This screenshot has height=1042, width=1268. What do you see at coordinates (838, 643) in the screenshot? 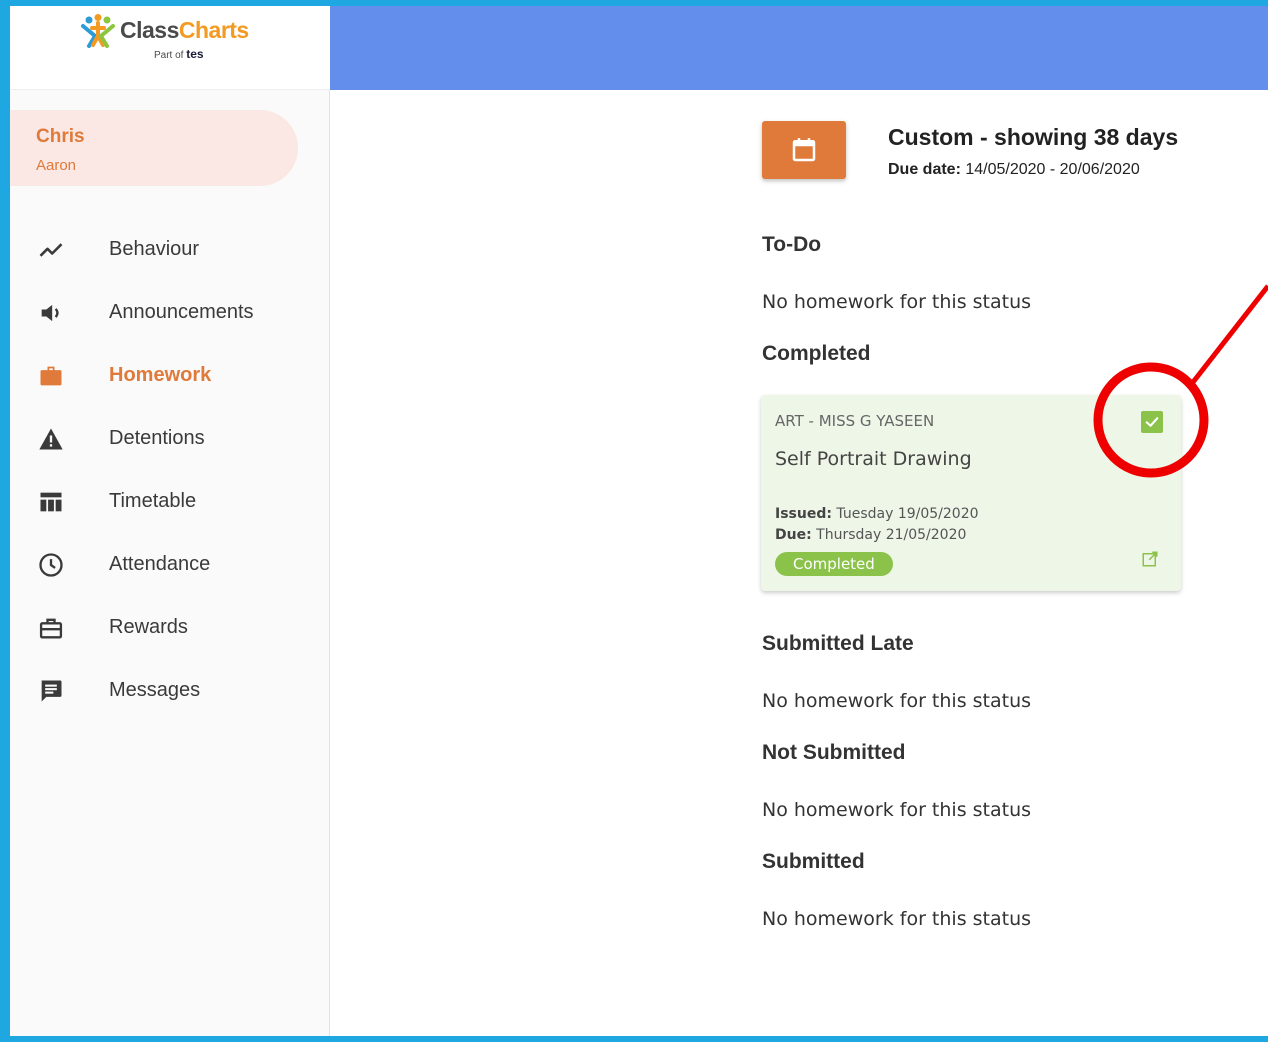
I see `section-title-submitted-late: Submitted Late` at bounding box center [838, 643].